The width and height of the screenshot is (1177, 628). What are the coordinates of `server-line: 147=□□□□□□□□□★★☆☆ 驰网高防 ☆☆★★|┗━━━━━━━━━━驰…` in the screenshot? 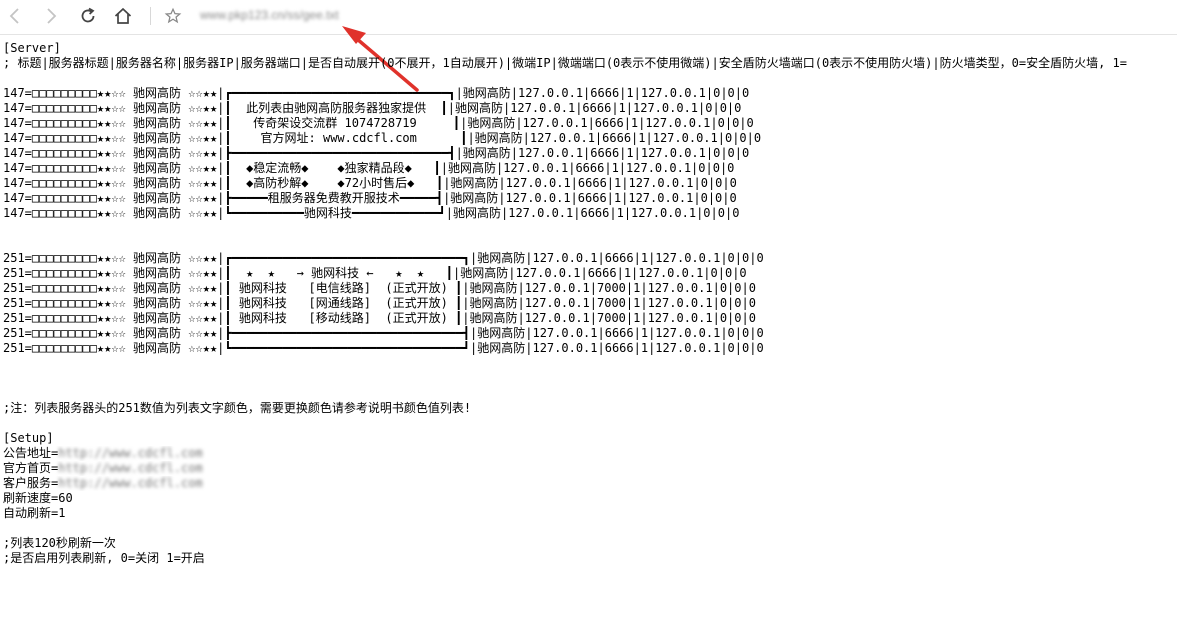 It's located at (371, 213).